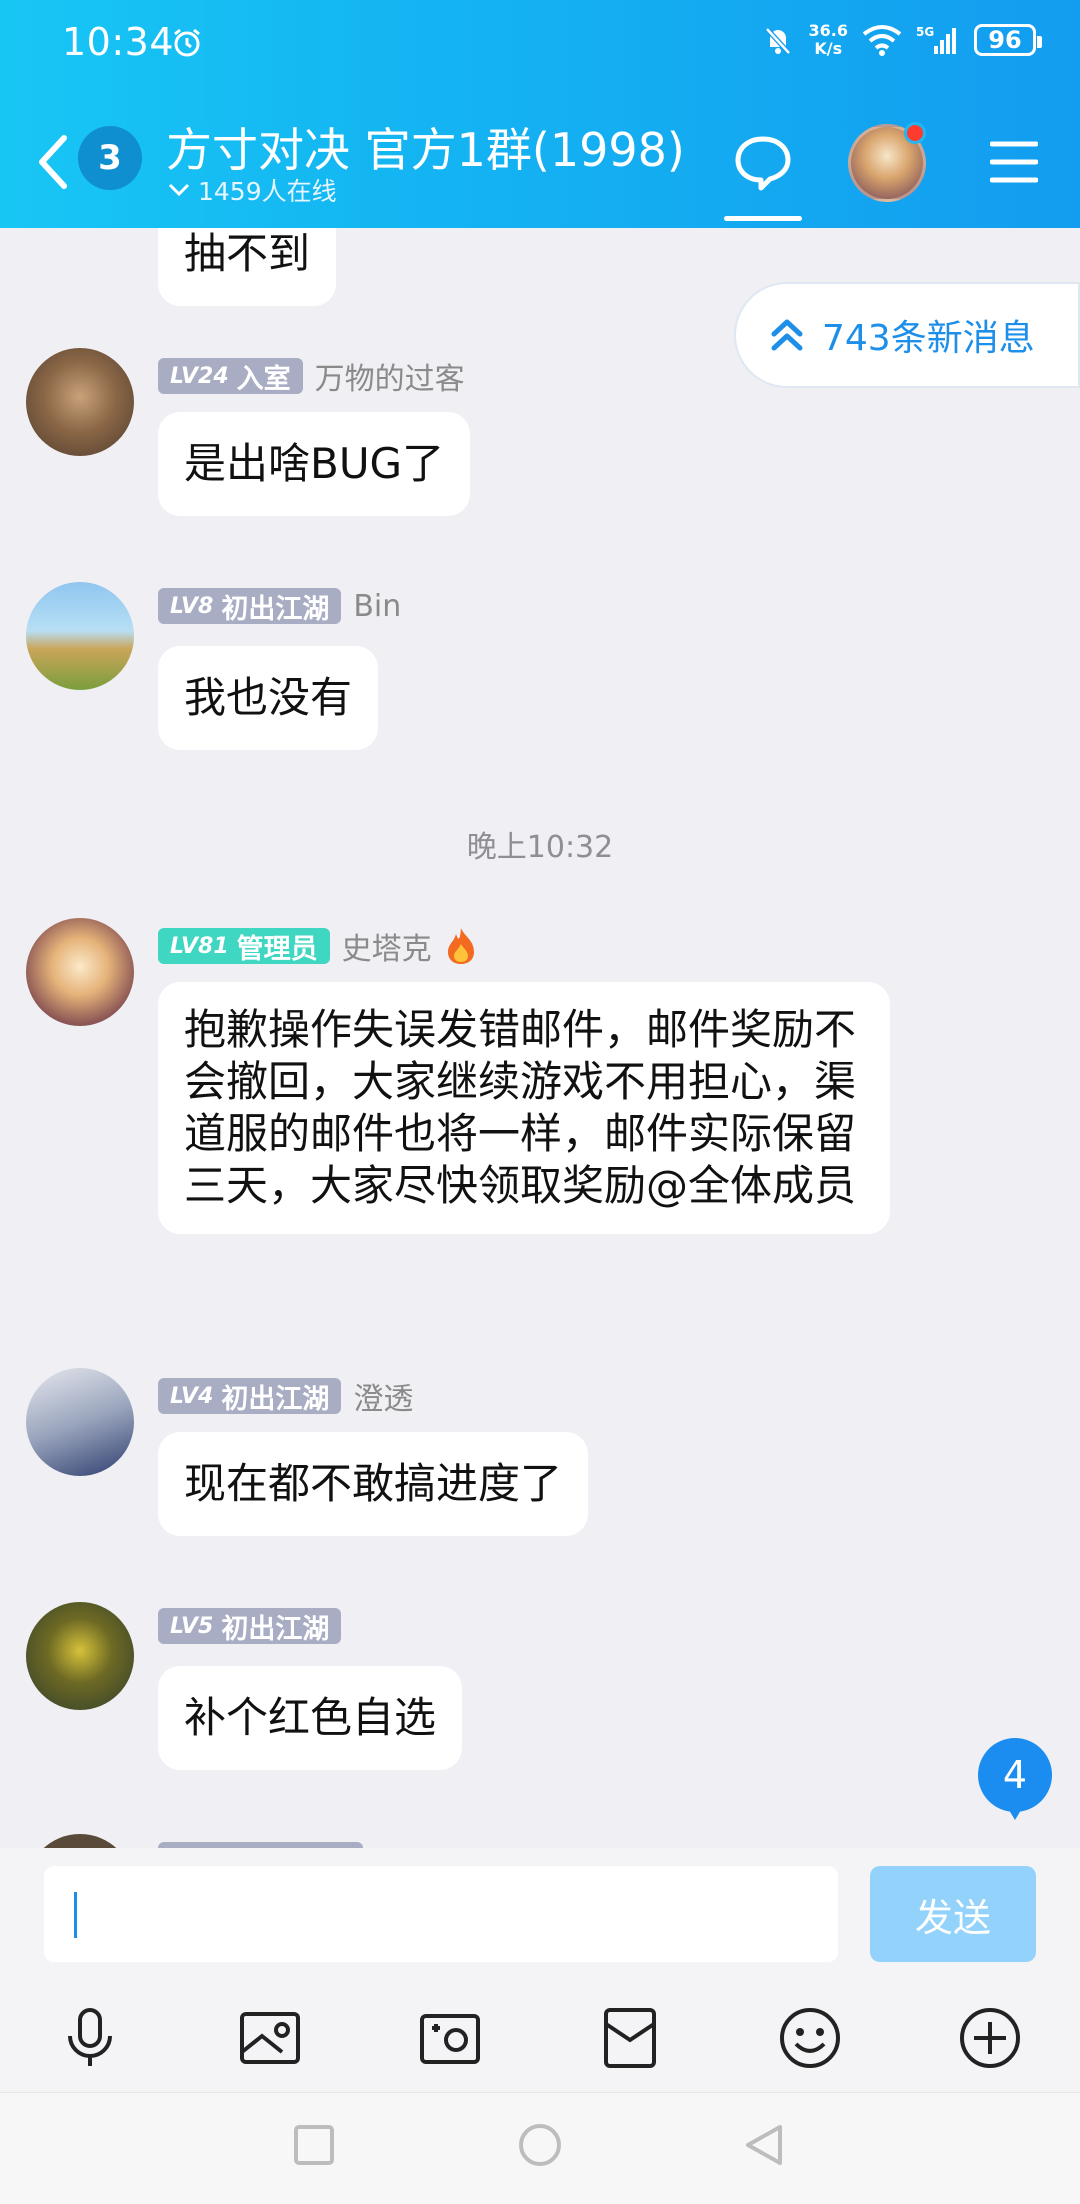  I want to click on input-bar: 发送, so click(540, 1910).